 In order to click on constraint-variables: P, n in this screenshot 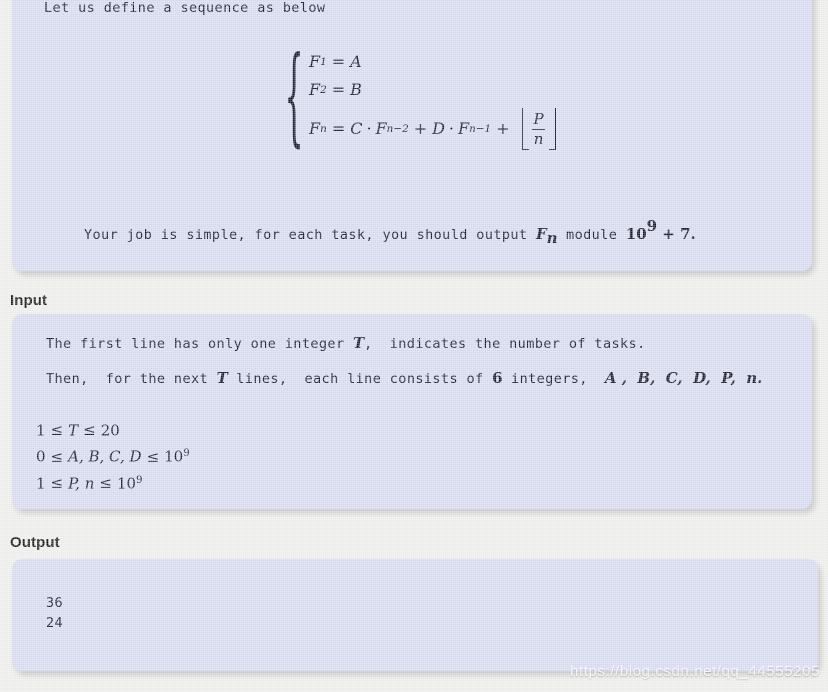, I will do `click(81, 482)`.